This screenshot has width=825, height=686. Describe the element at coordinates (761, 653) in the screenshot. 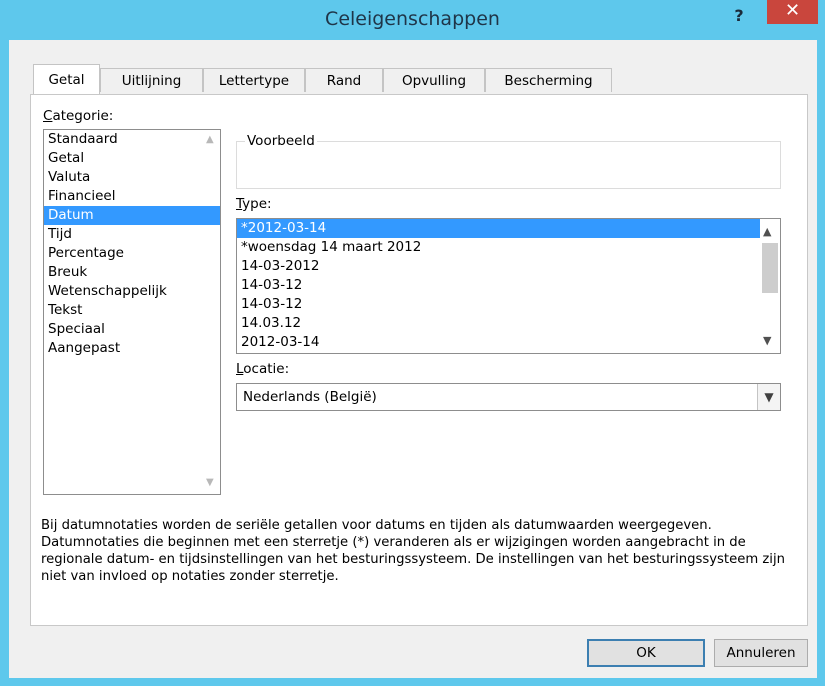

I see `cancel-button: Annuleren` at that location.